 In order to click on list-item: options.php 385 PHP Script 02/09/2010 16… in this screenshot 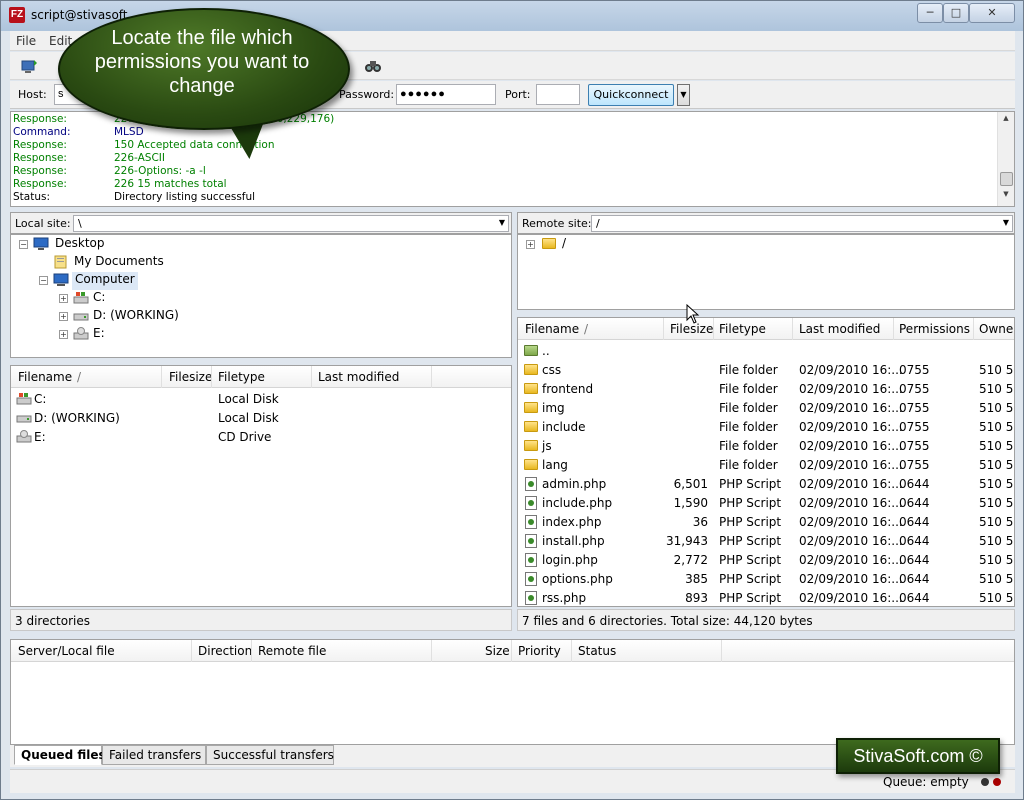, I will do `click(766, 579)`.